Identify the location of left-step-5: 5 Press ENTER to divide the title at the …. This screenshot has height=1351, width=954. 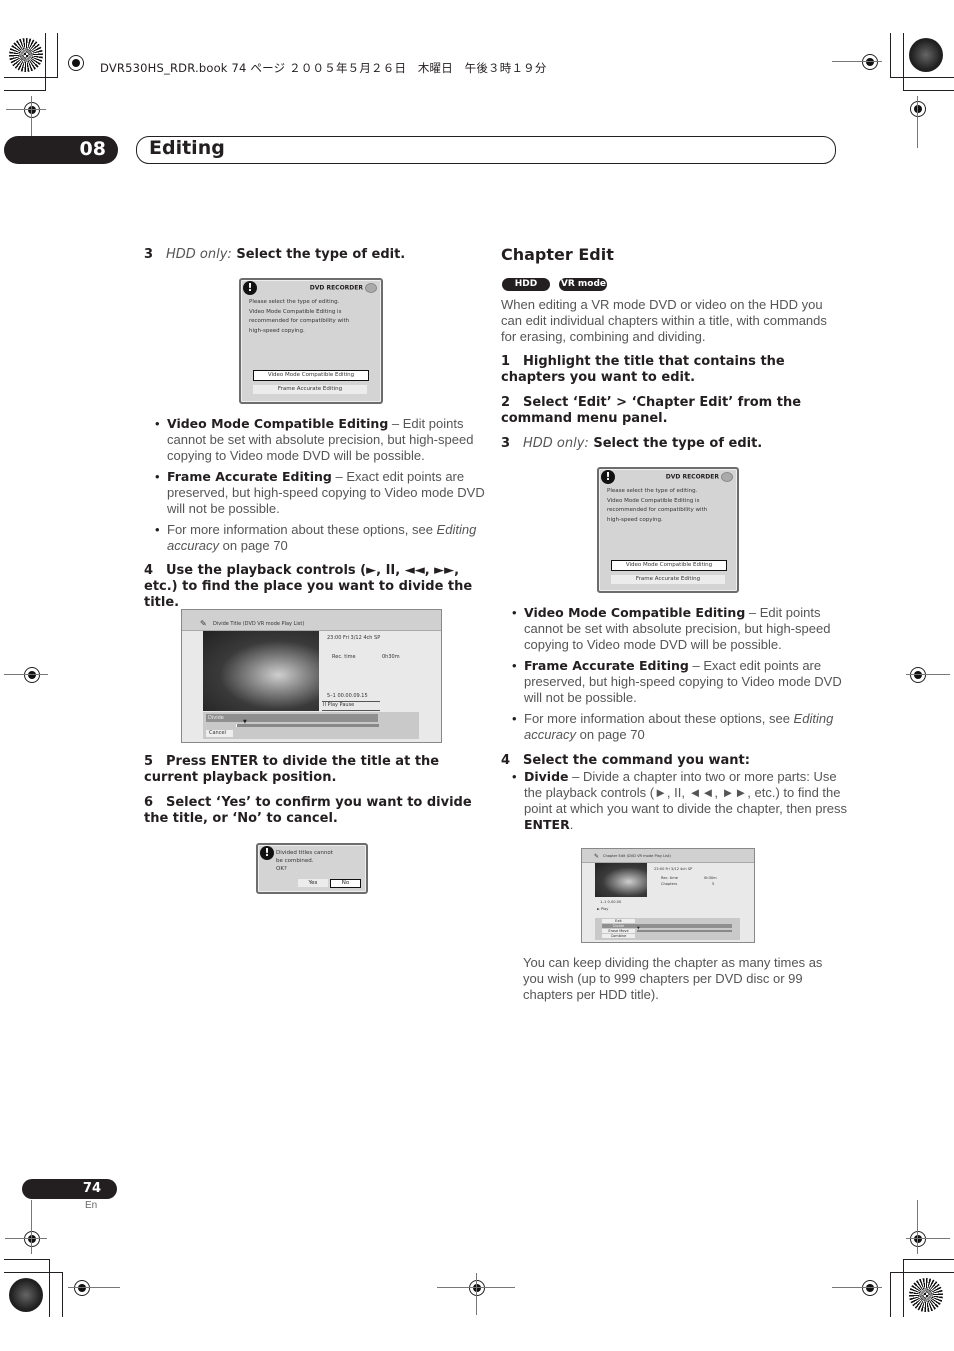
(292, 769).